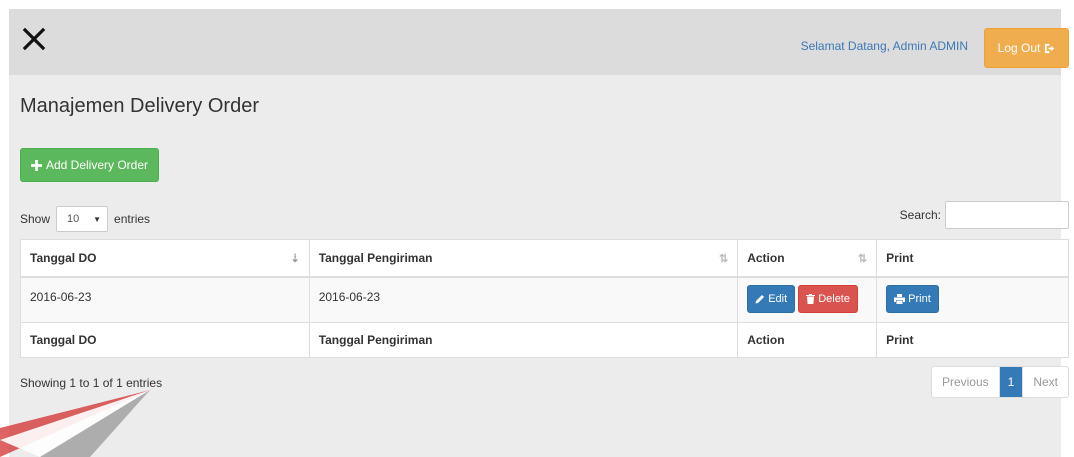 Image resolution: width=1074 pixels, height=457 pixels. I want to click on column-header-print: Print, so click(972, 258).